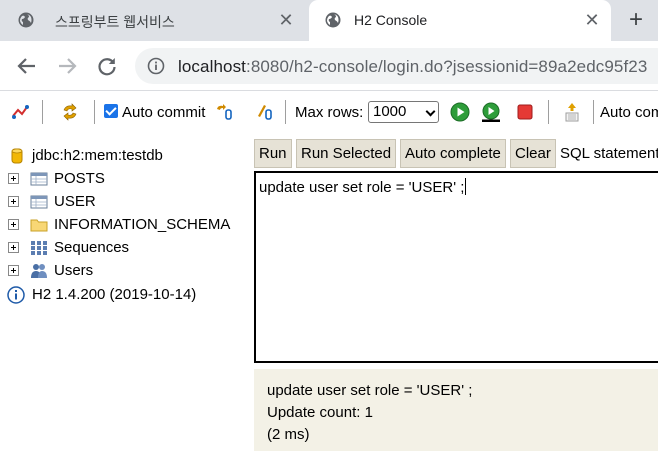 The width and height of the screenshot is (658, 451). I want to click on result-statement: update user set role = 'USER' ;, so click(370, 390).